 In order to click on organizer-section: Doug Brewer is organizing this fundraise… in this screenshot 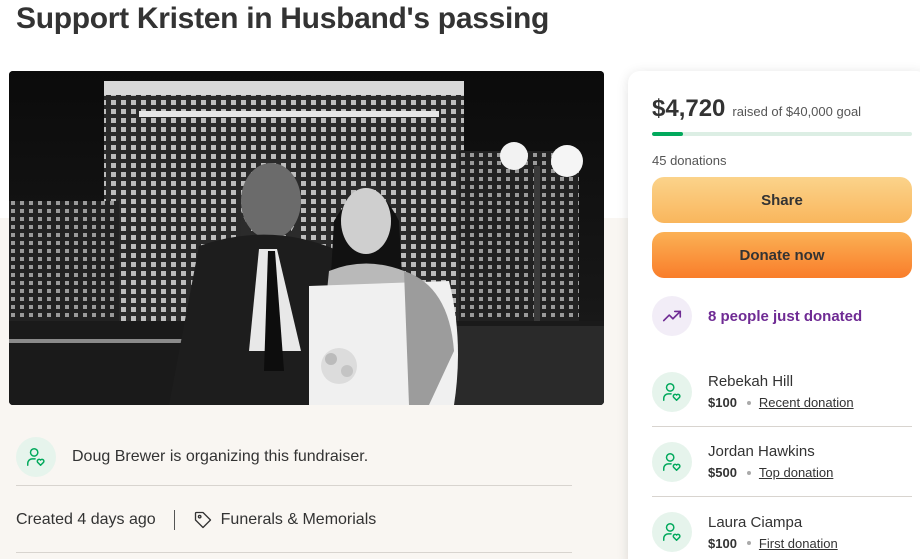, I will do `click(294, 457)`.